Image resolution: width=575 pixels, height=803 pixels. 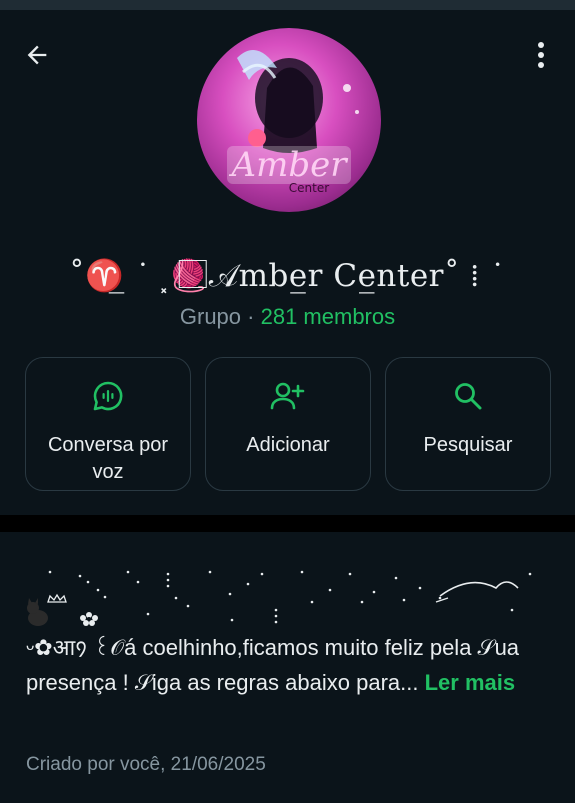 I want to click on back-arrow-icon, so click(x=37, y=55).